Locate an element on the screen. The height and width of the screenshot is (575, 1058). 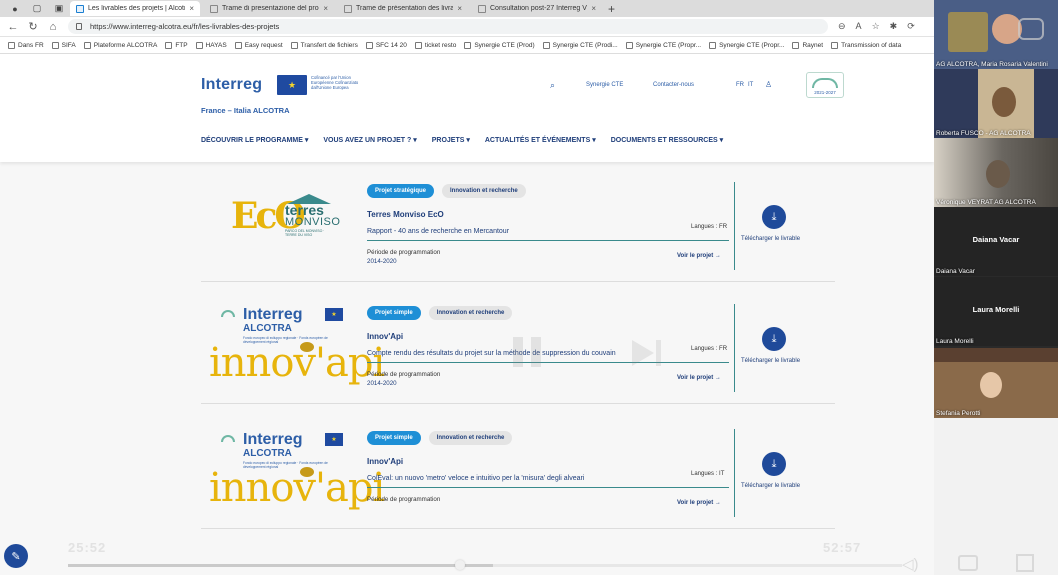
bookmark-item: ticket resto is located at coordinates (435, 45).